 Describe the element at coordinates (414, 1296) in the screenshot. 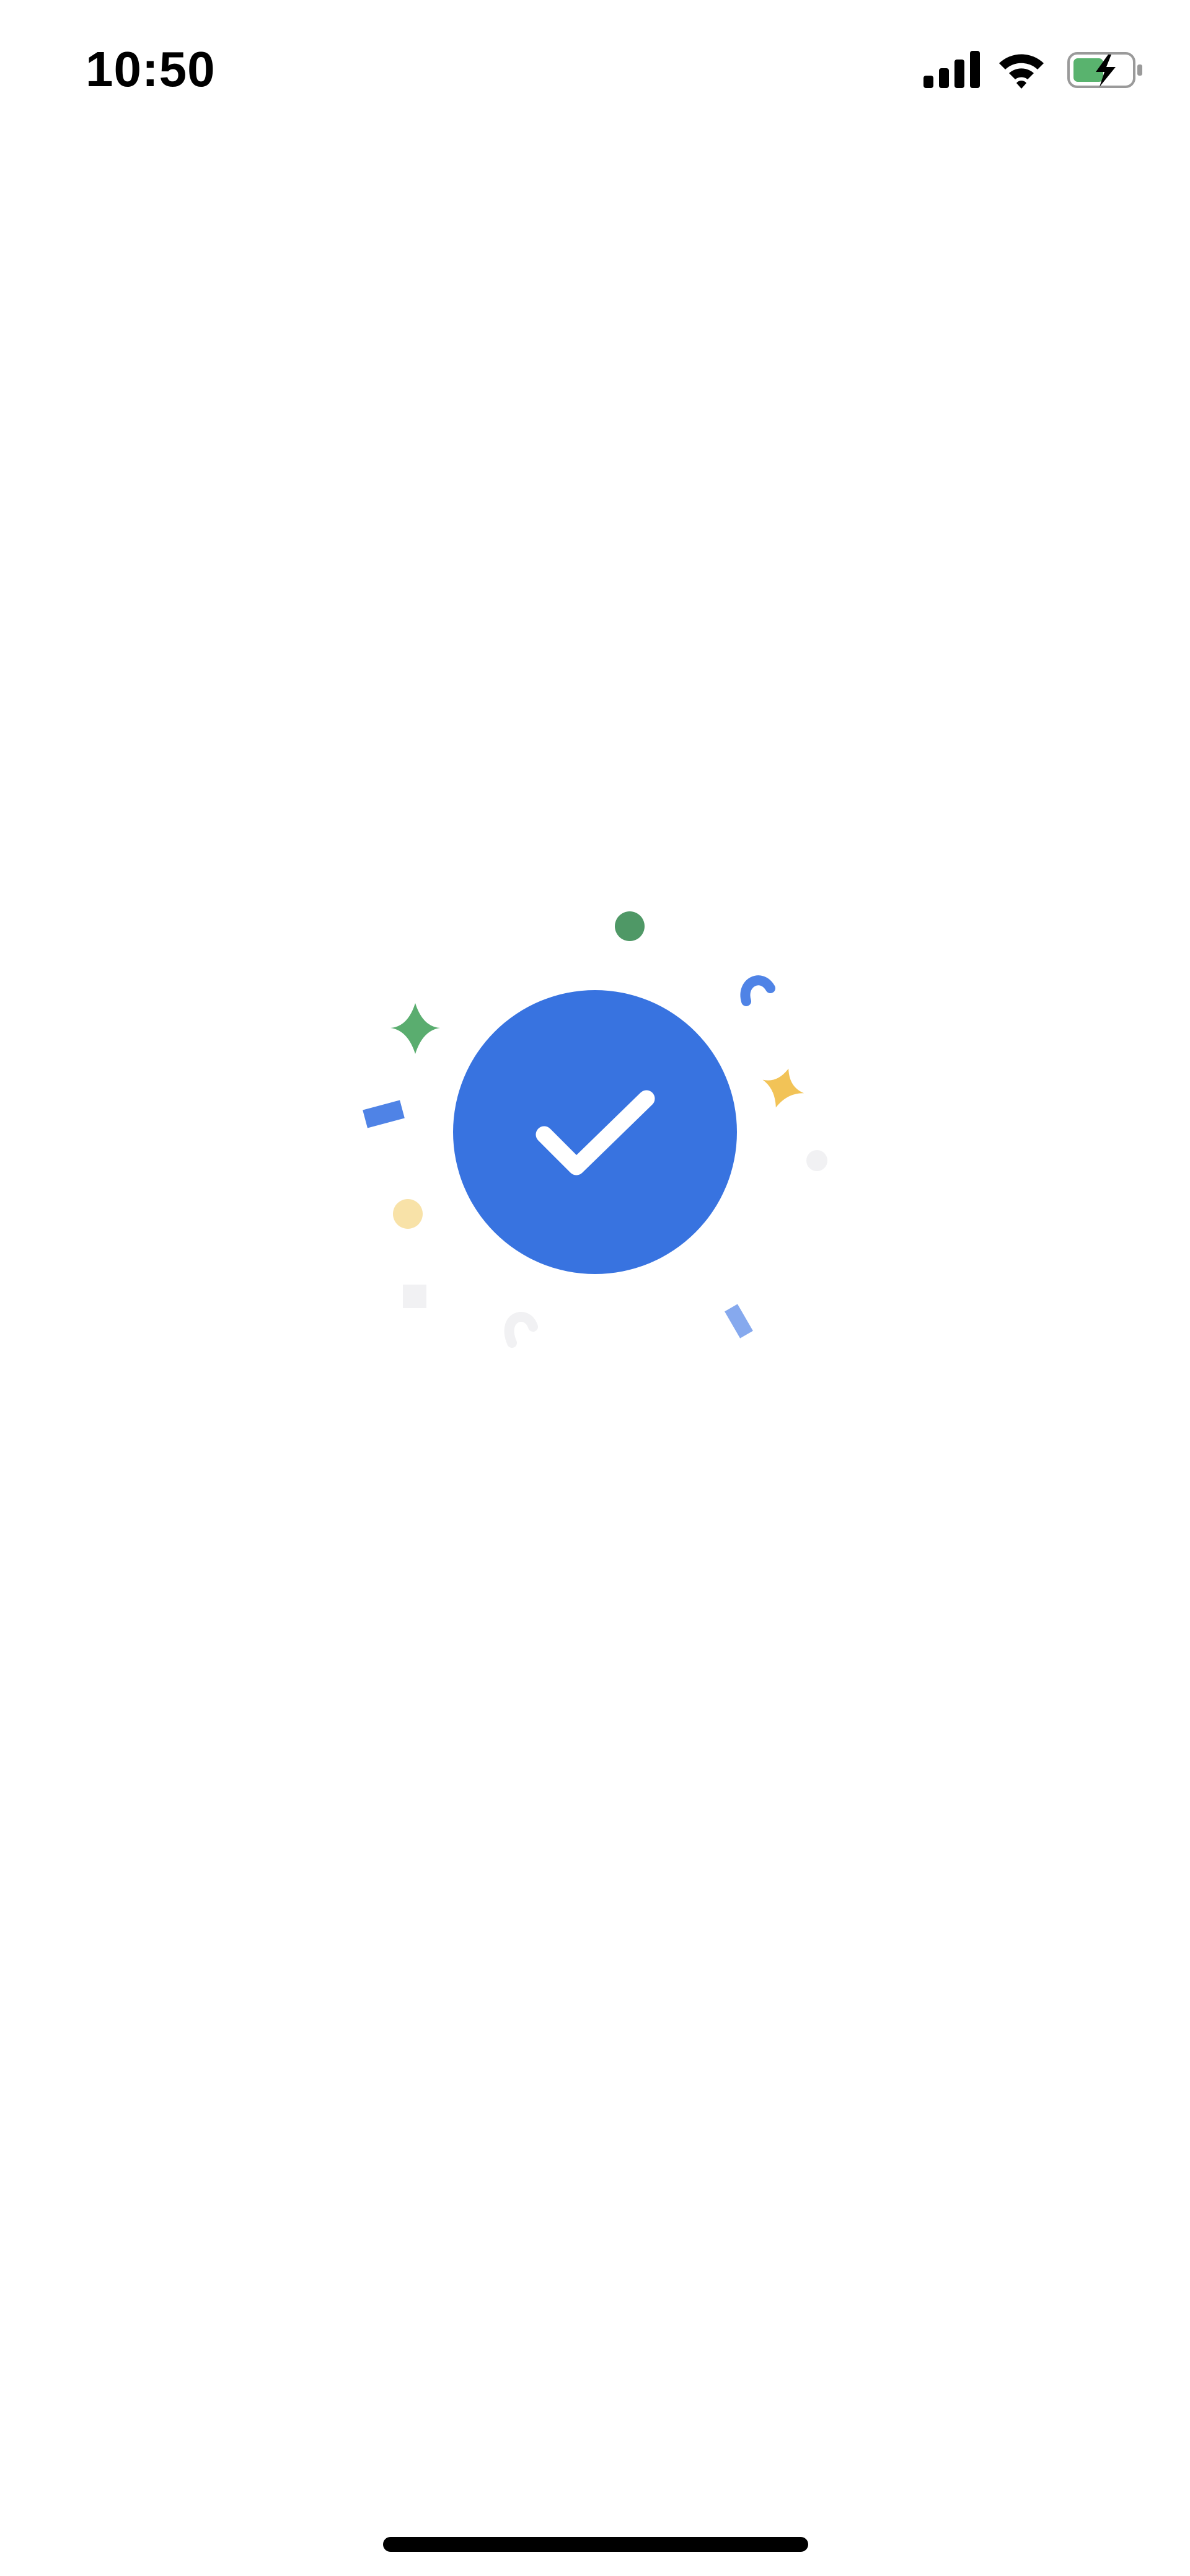

I see `confetti-square-gray` at that location.